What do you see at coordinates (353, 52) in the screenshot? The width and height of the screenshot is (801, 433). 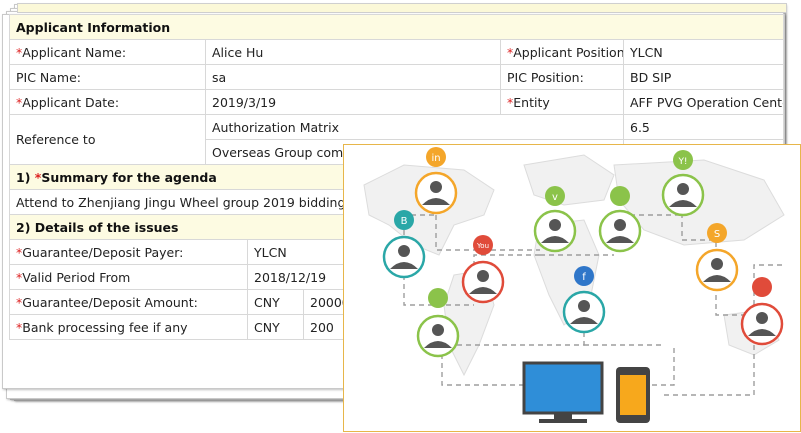 I see `applicant-name-value: Alice Hu` at bounding box center [353, 52].